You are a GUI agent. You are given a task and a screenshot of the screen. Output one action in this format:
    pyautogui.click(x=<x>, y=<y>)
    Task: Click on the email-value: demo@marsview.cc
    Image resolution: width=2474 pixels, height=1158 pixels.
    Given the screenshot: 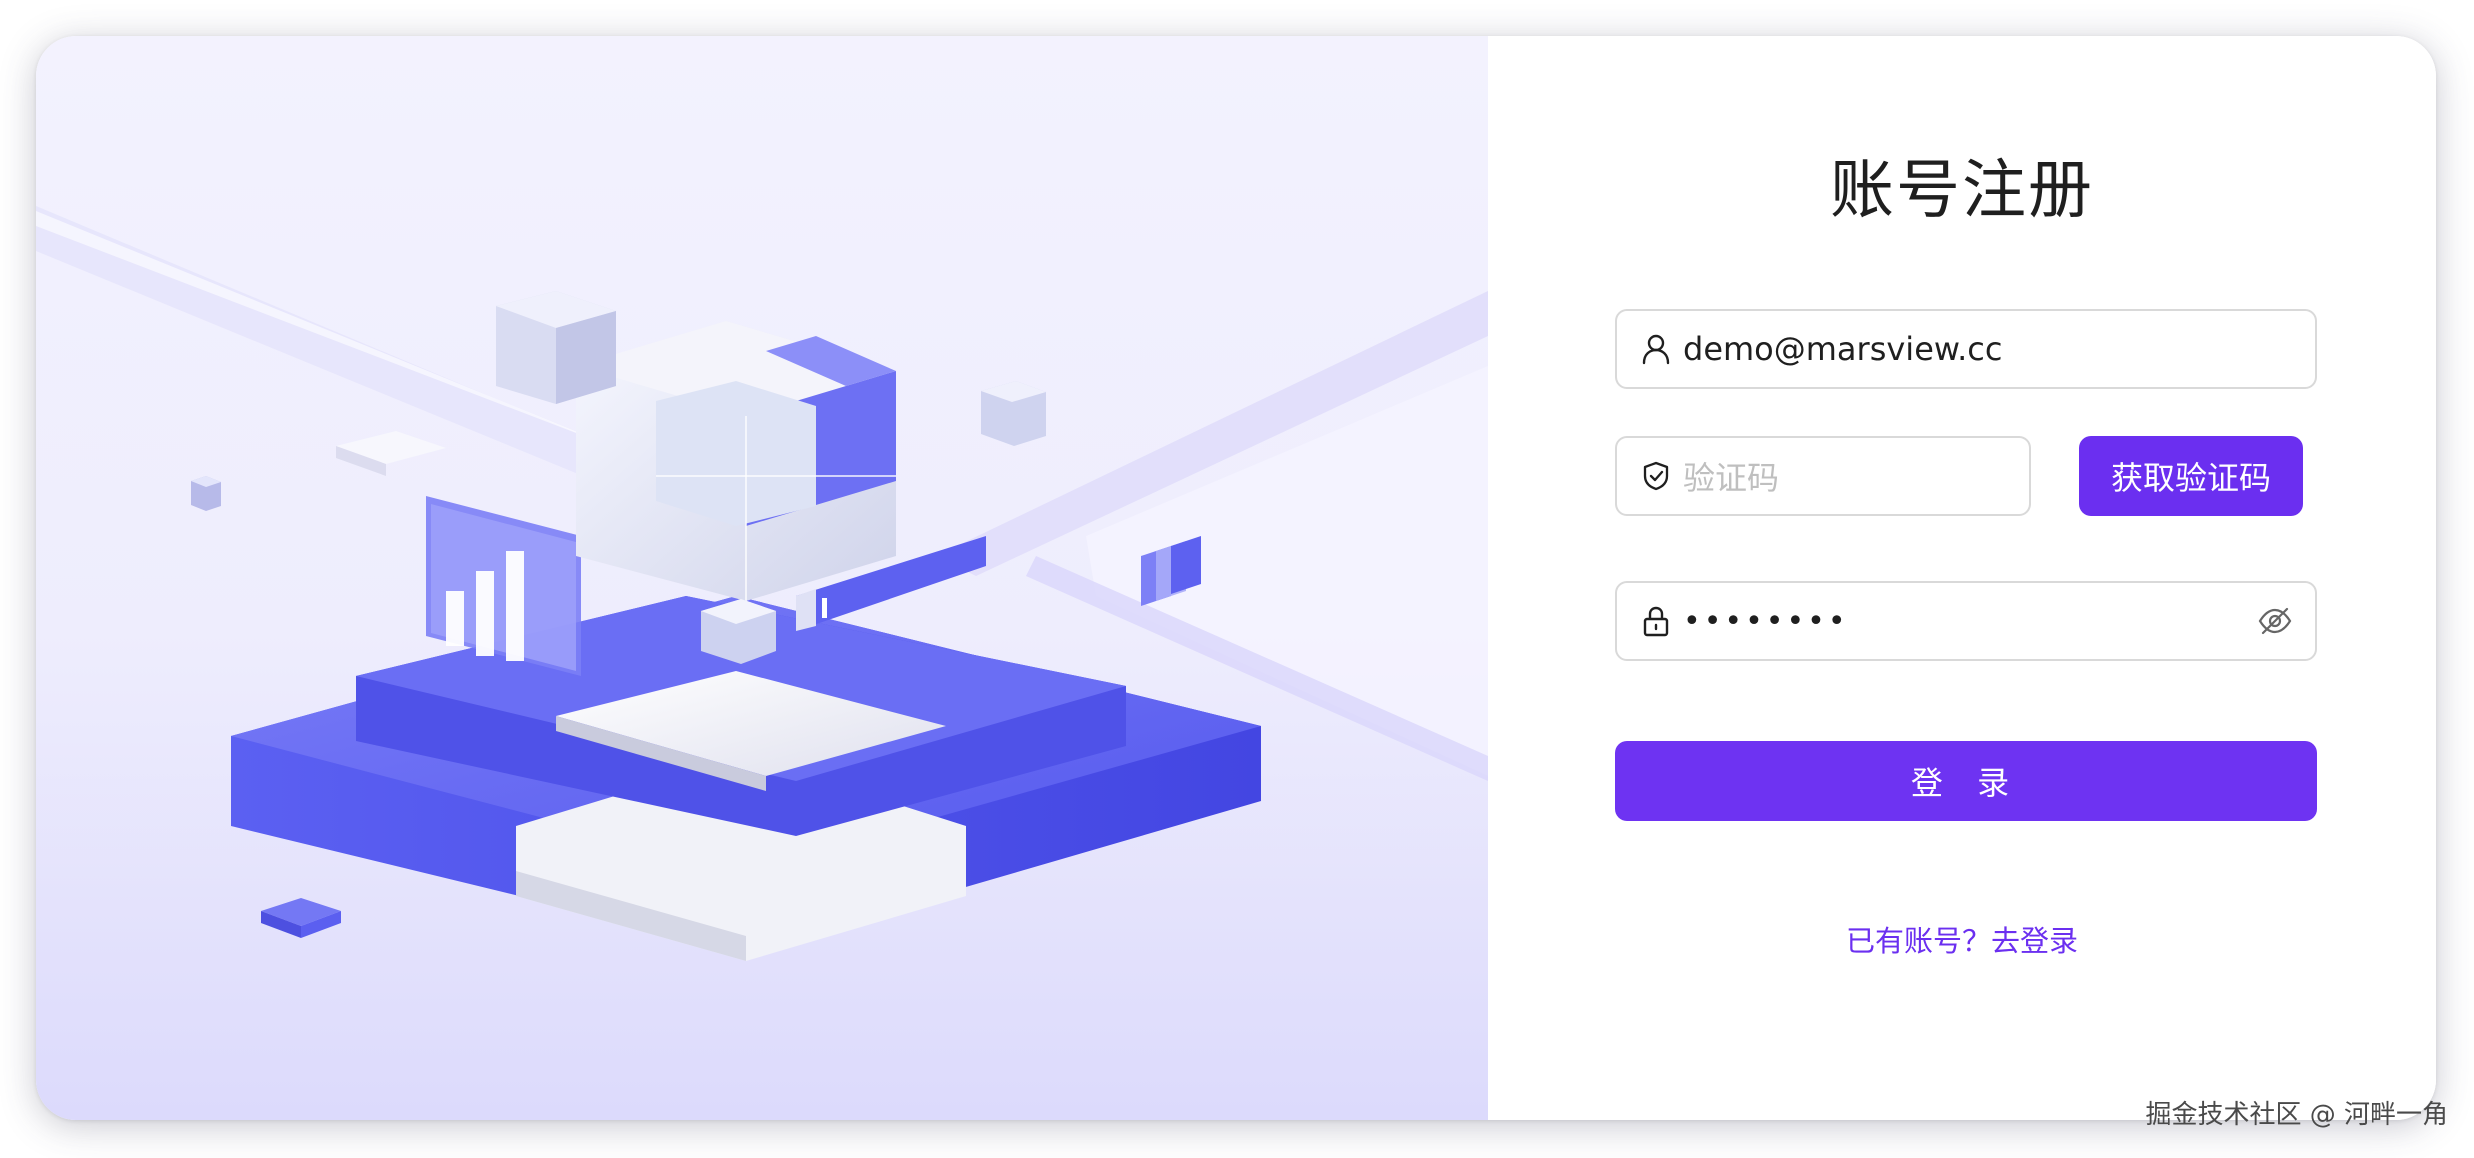 What is the action you would take?
    pyautogui.click(x=1843, y=349)
    